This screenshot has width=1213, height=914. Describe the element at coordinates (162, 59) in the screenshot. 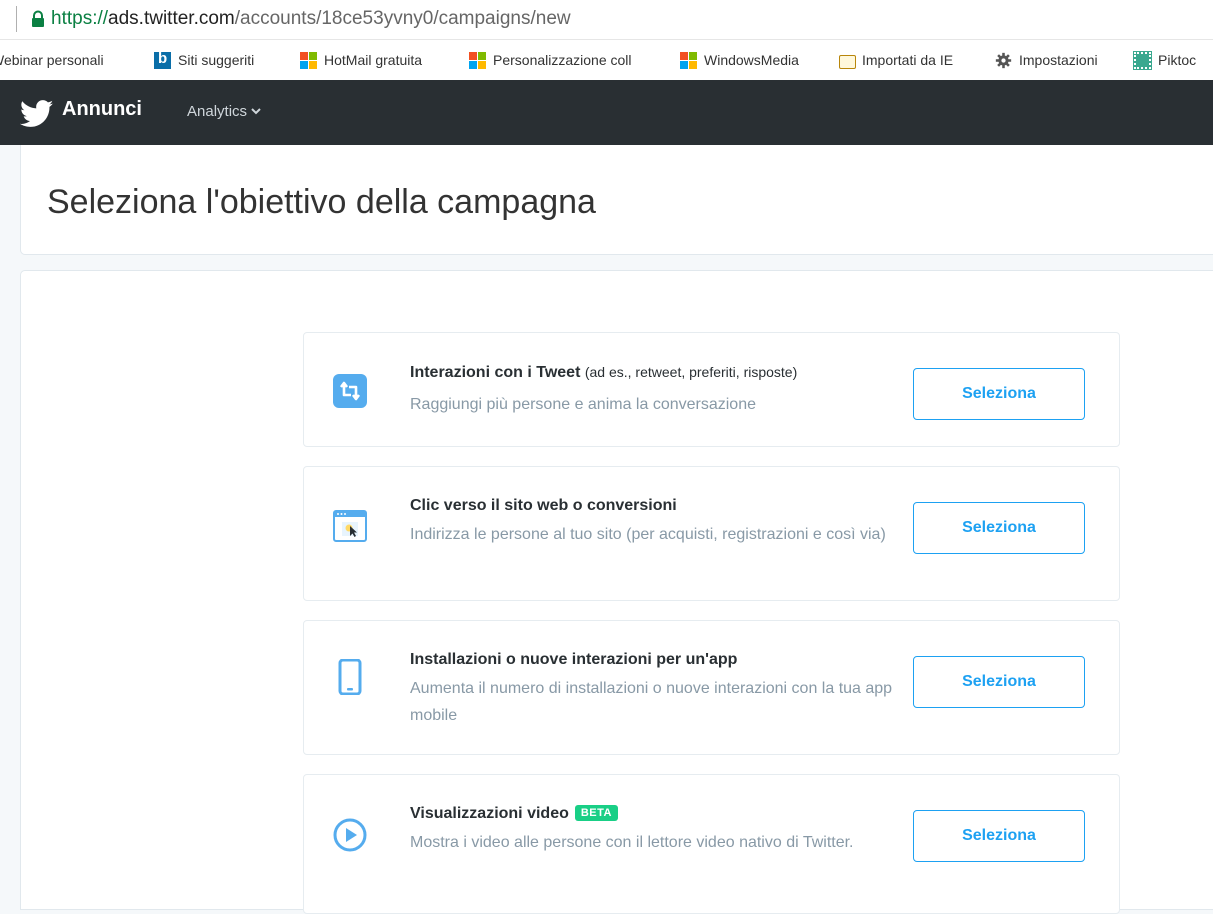

I see `bing-icon` at that location.